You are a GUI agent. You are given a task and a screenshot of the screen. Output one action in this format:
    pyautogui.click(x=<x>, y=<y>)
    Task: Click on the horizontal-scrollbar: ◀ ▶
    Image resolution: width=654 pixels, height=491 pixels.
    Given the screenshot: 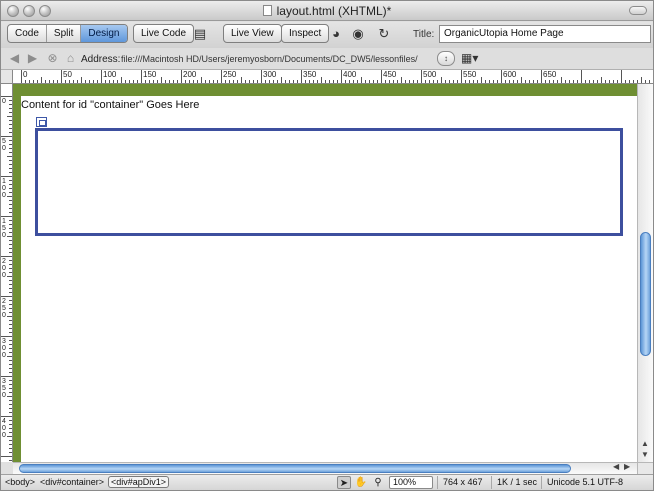 What is the action you would take?
    pyautogui.click(x=325, y=468)
    